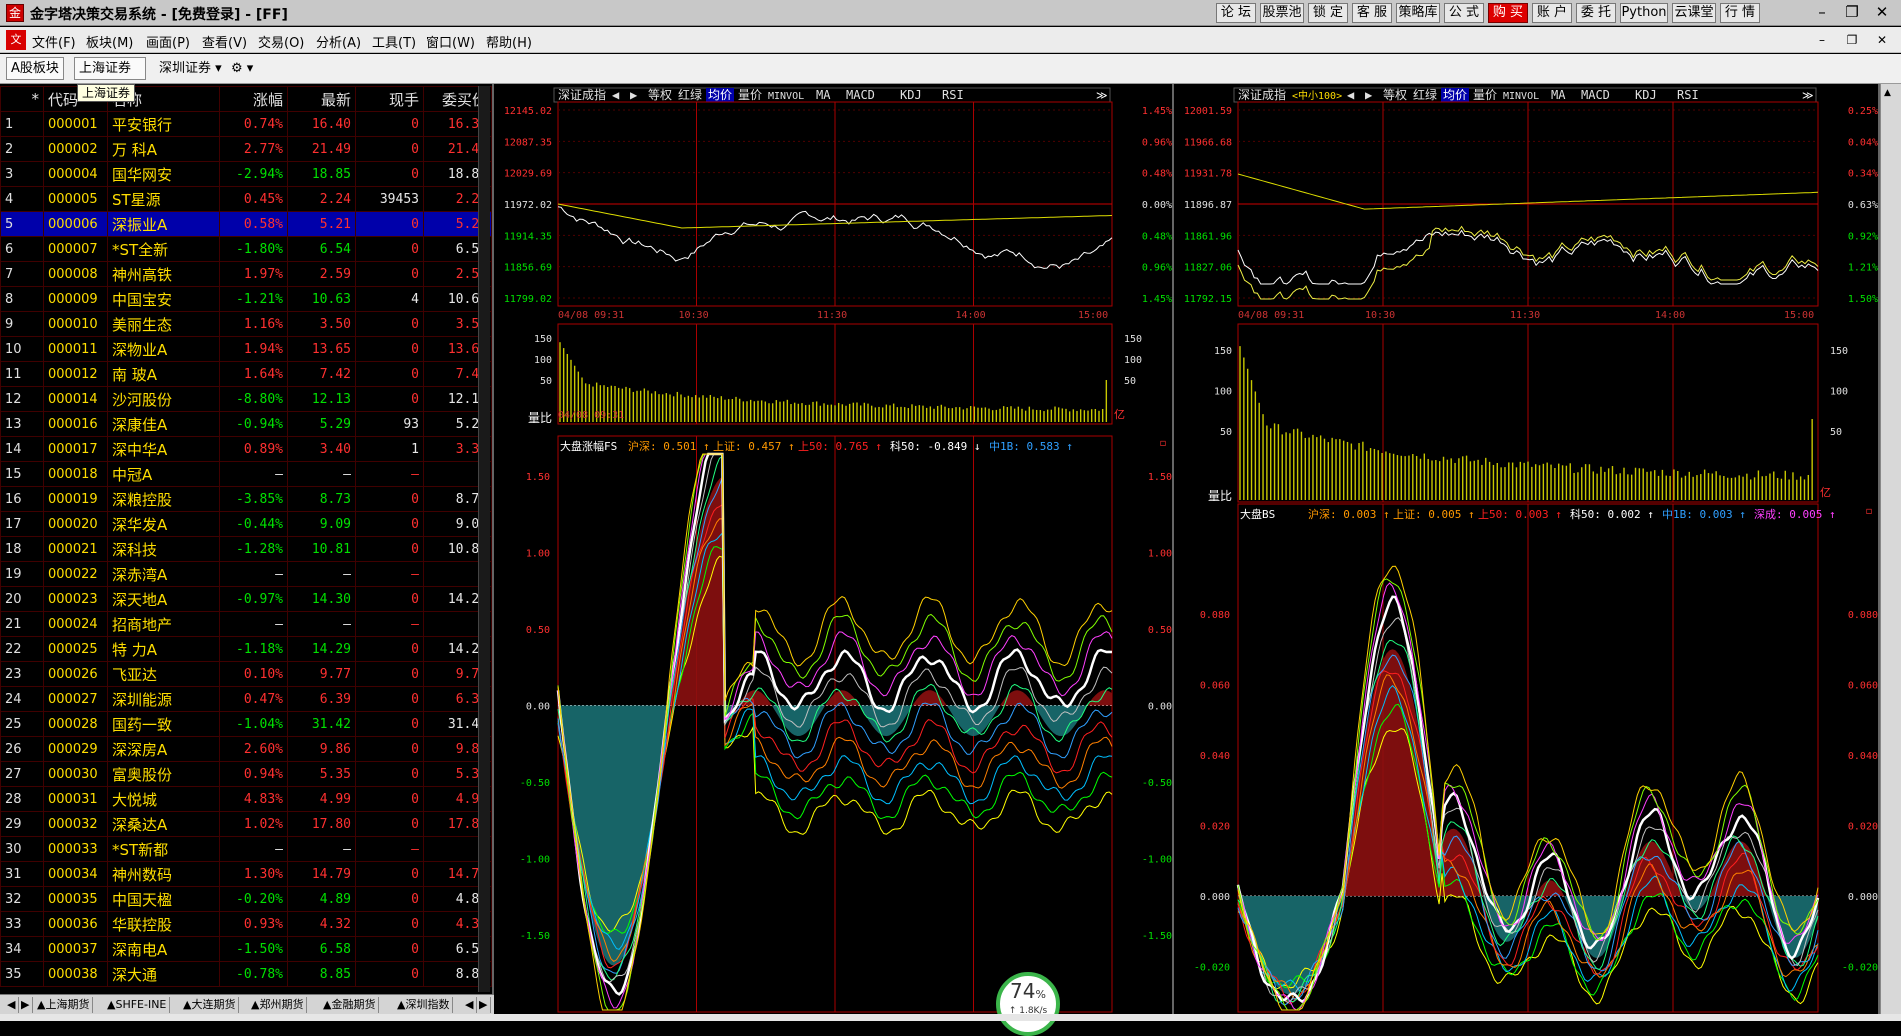  What do you see at coordinates (246, 974) in the screenshot?
I see `quote-row: 35 000038 深大通 -0.78% 8.85 0 8.81` at bounding box center [246, 974].